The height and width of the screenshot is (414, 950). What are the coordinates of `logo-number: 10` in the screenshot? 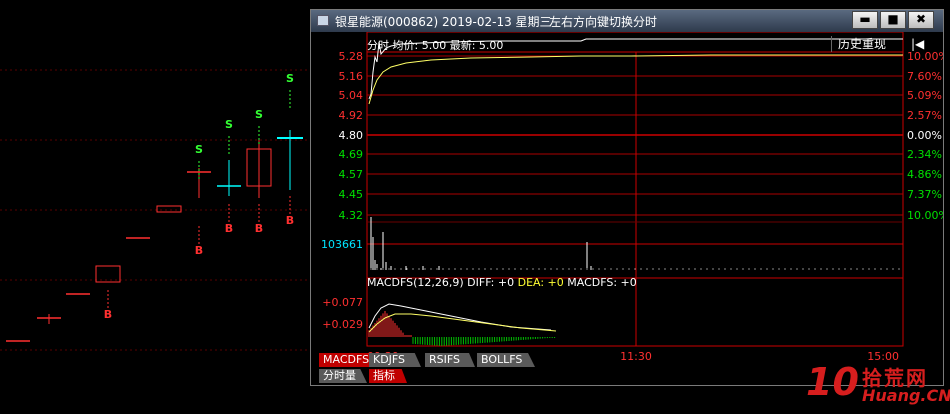 It's located at (832, 382).